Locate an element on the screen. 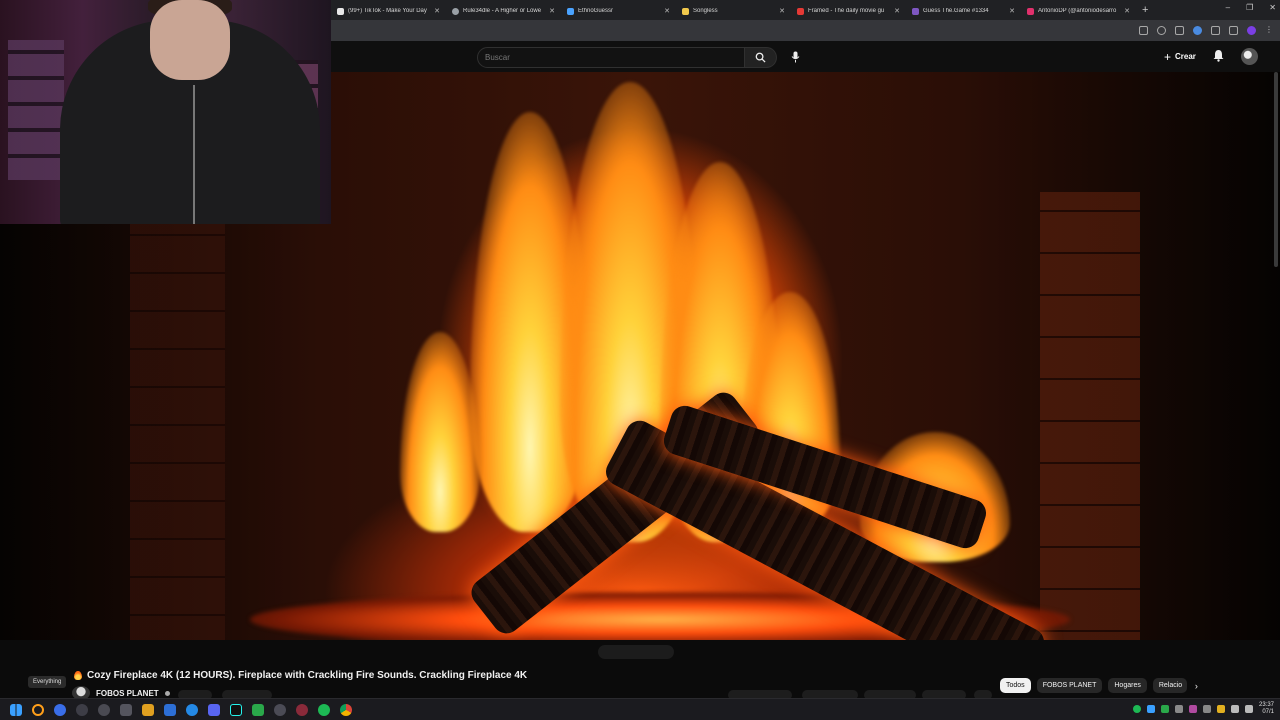 This screenshot has height=720, width=1280. search-button is located at coordinates (761, 57).